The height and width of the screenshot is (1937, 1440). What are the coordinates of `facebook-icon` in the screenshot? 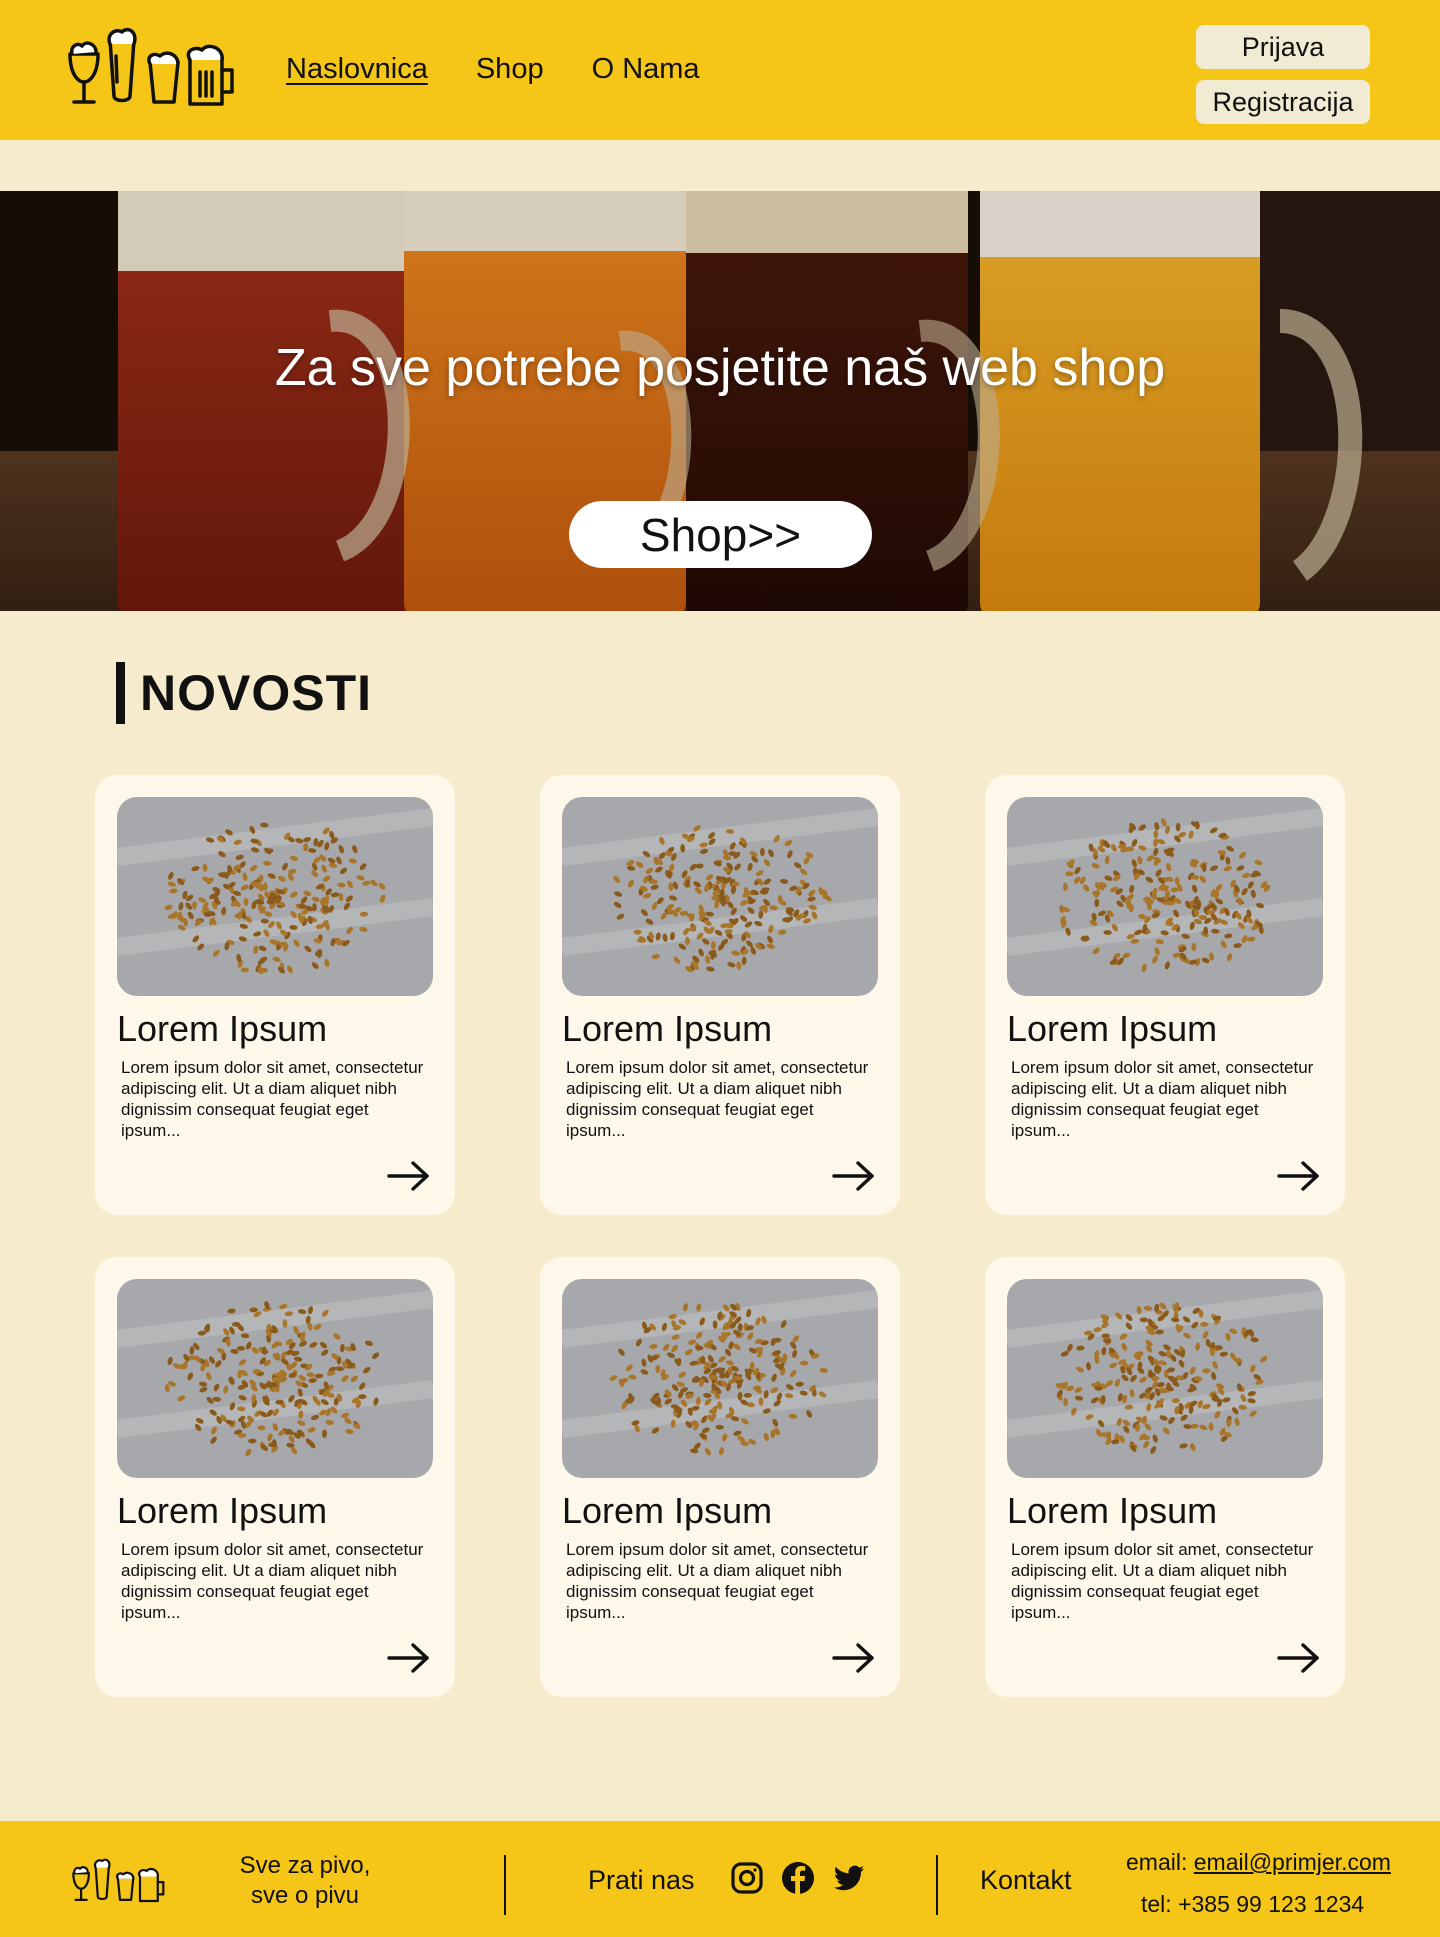 It's located at (798, 1878).